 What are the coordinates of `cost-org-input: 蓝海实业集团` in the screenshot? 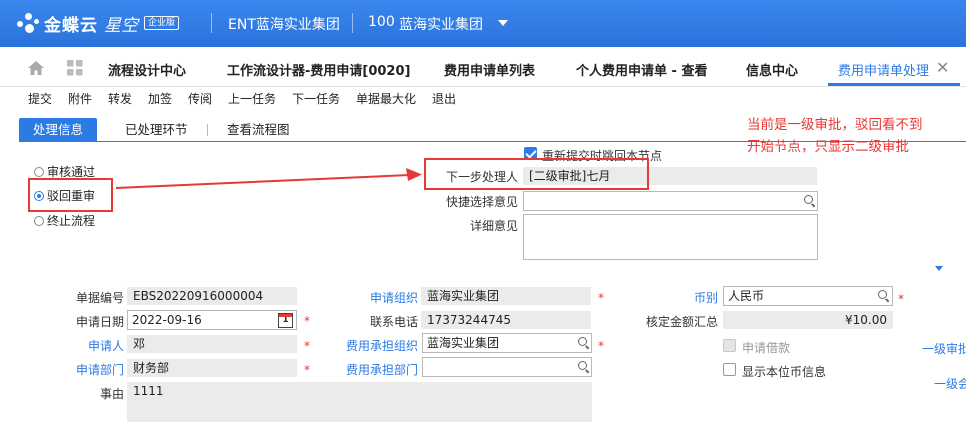 It's located at (507, 343).